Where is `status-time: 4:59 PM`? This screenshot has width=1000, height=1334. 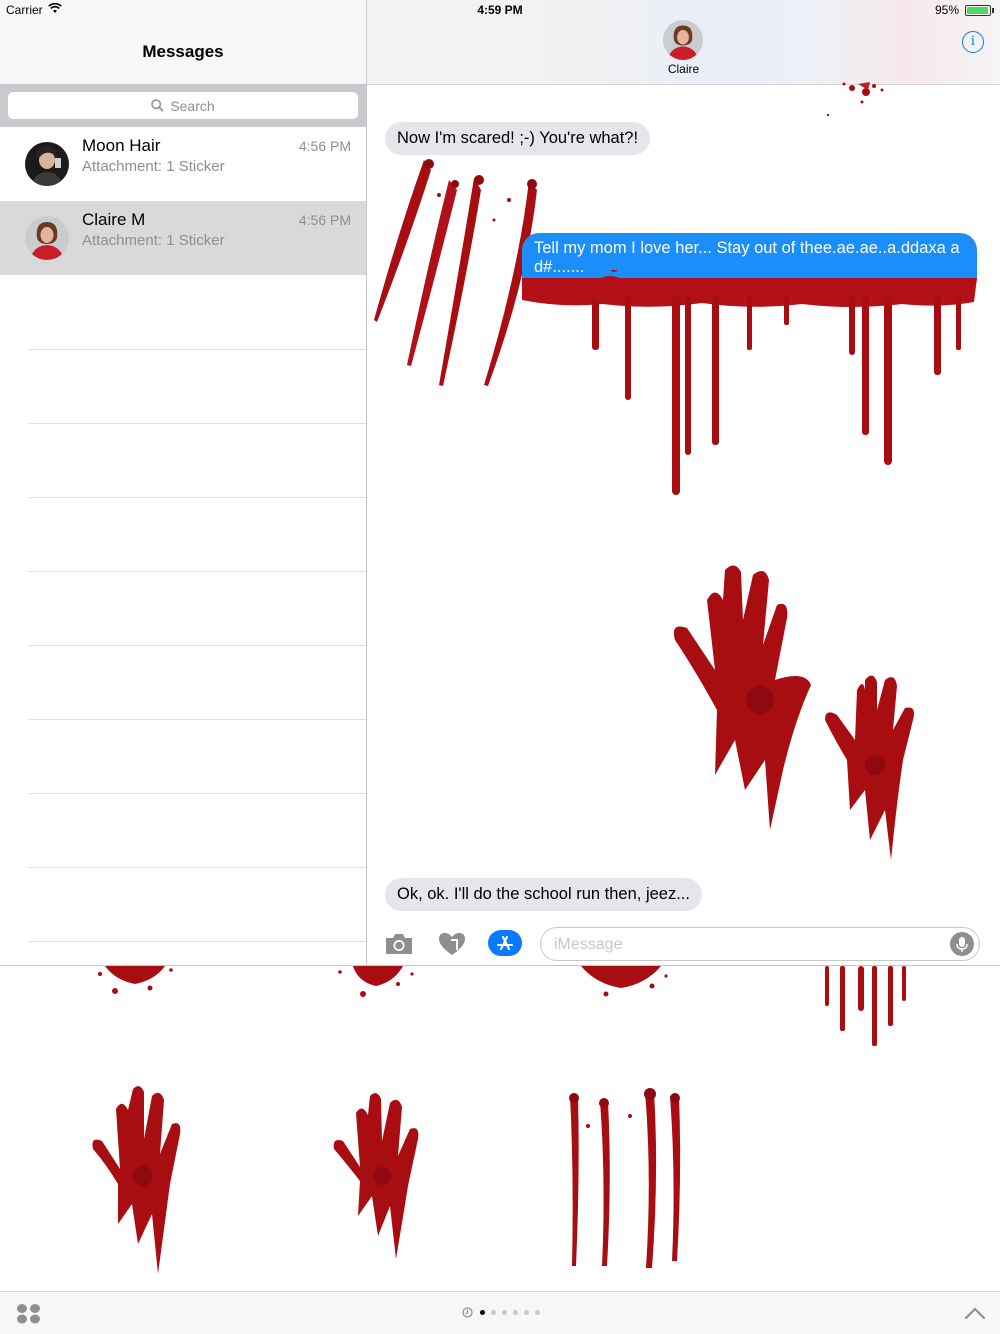 status-time: 4:59 PM is located at coordinates (500, 10).